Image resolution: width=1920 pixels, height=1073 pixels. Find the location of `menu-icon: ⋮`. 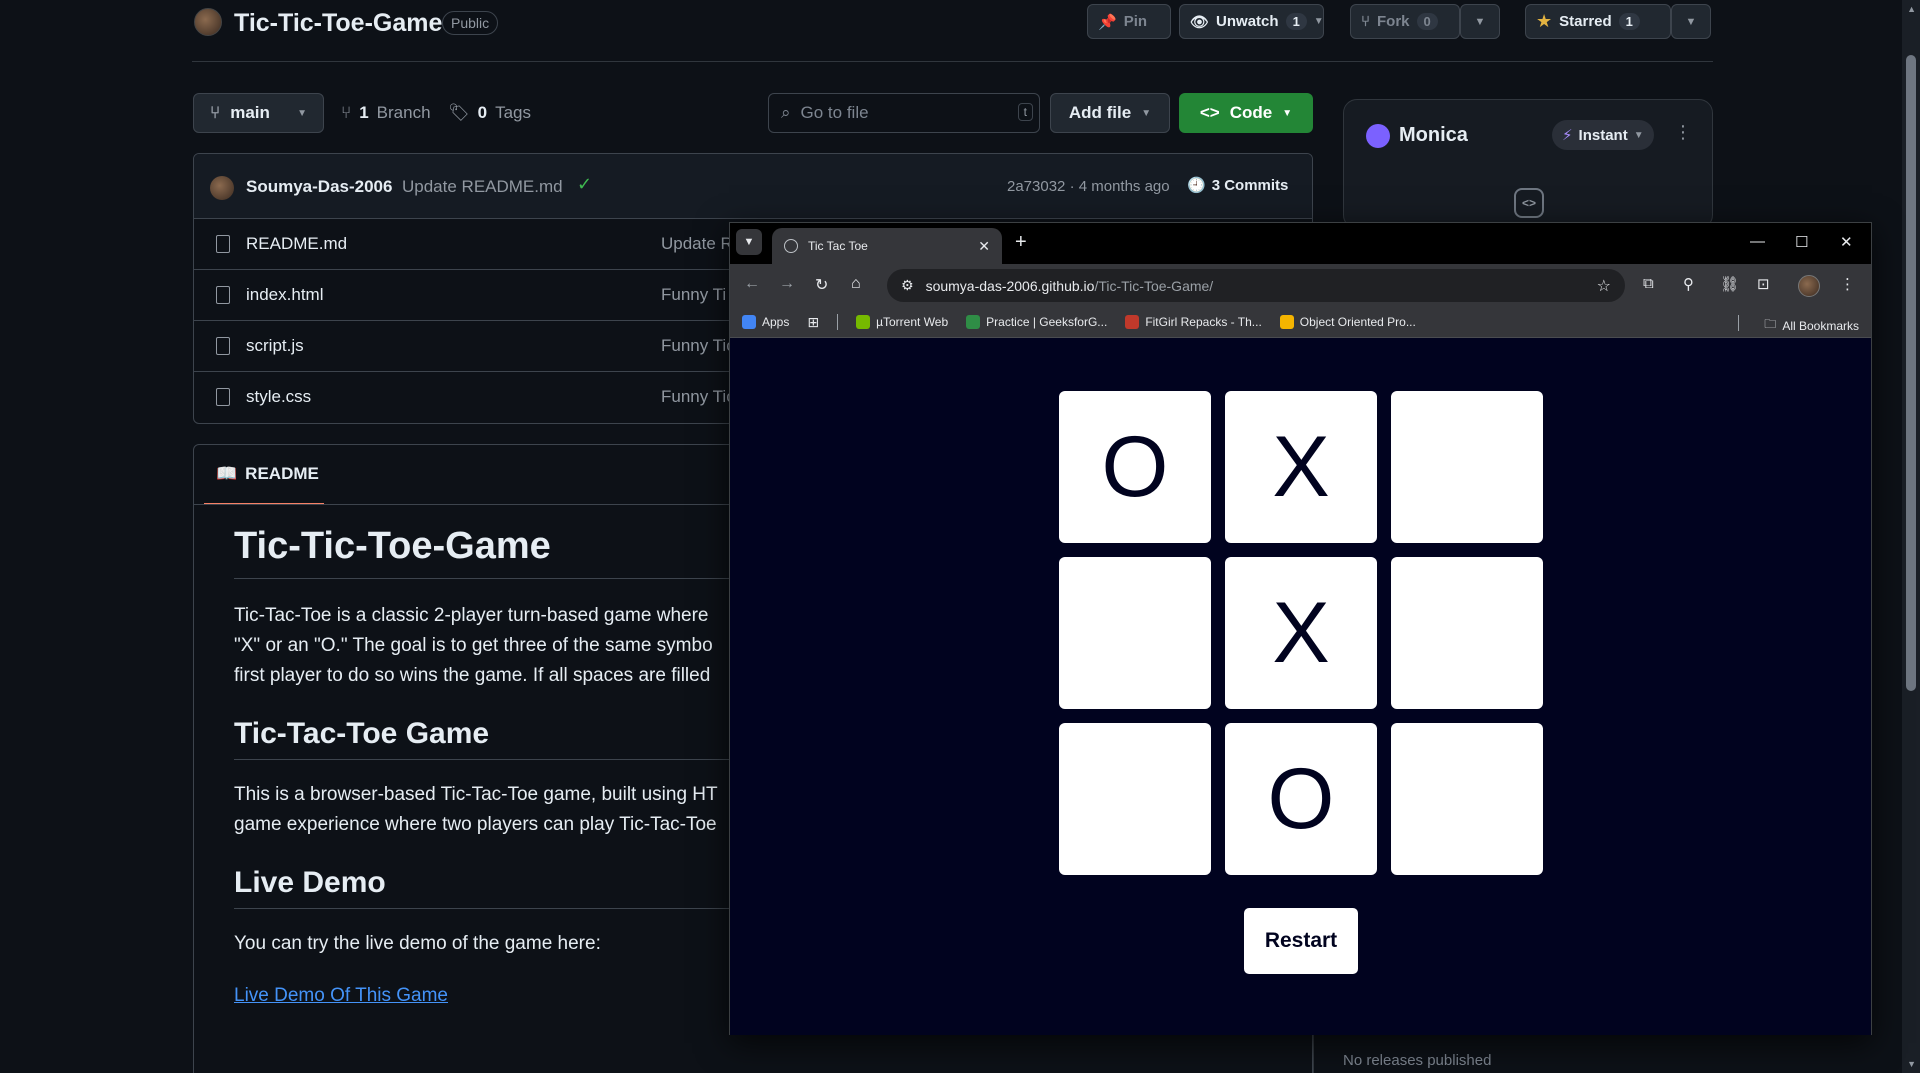

menu-icon: ⋮ is located at coordinates (1847, 284).